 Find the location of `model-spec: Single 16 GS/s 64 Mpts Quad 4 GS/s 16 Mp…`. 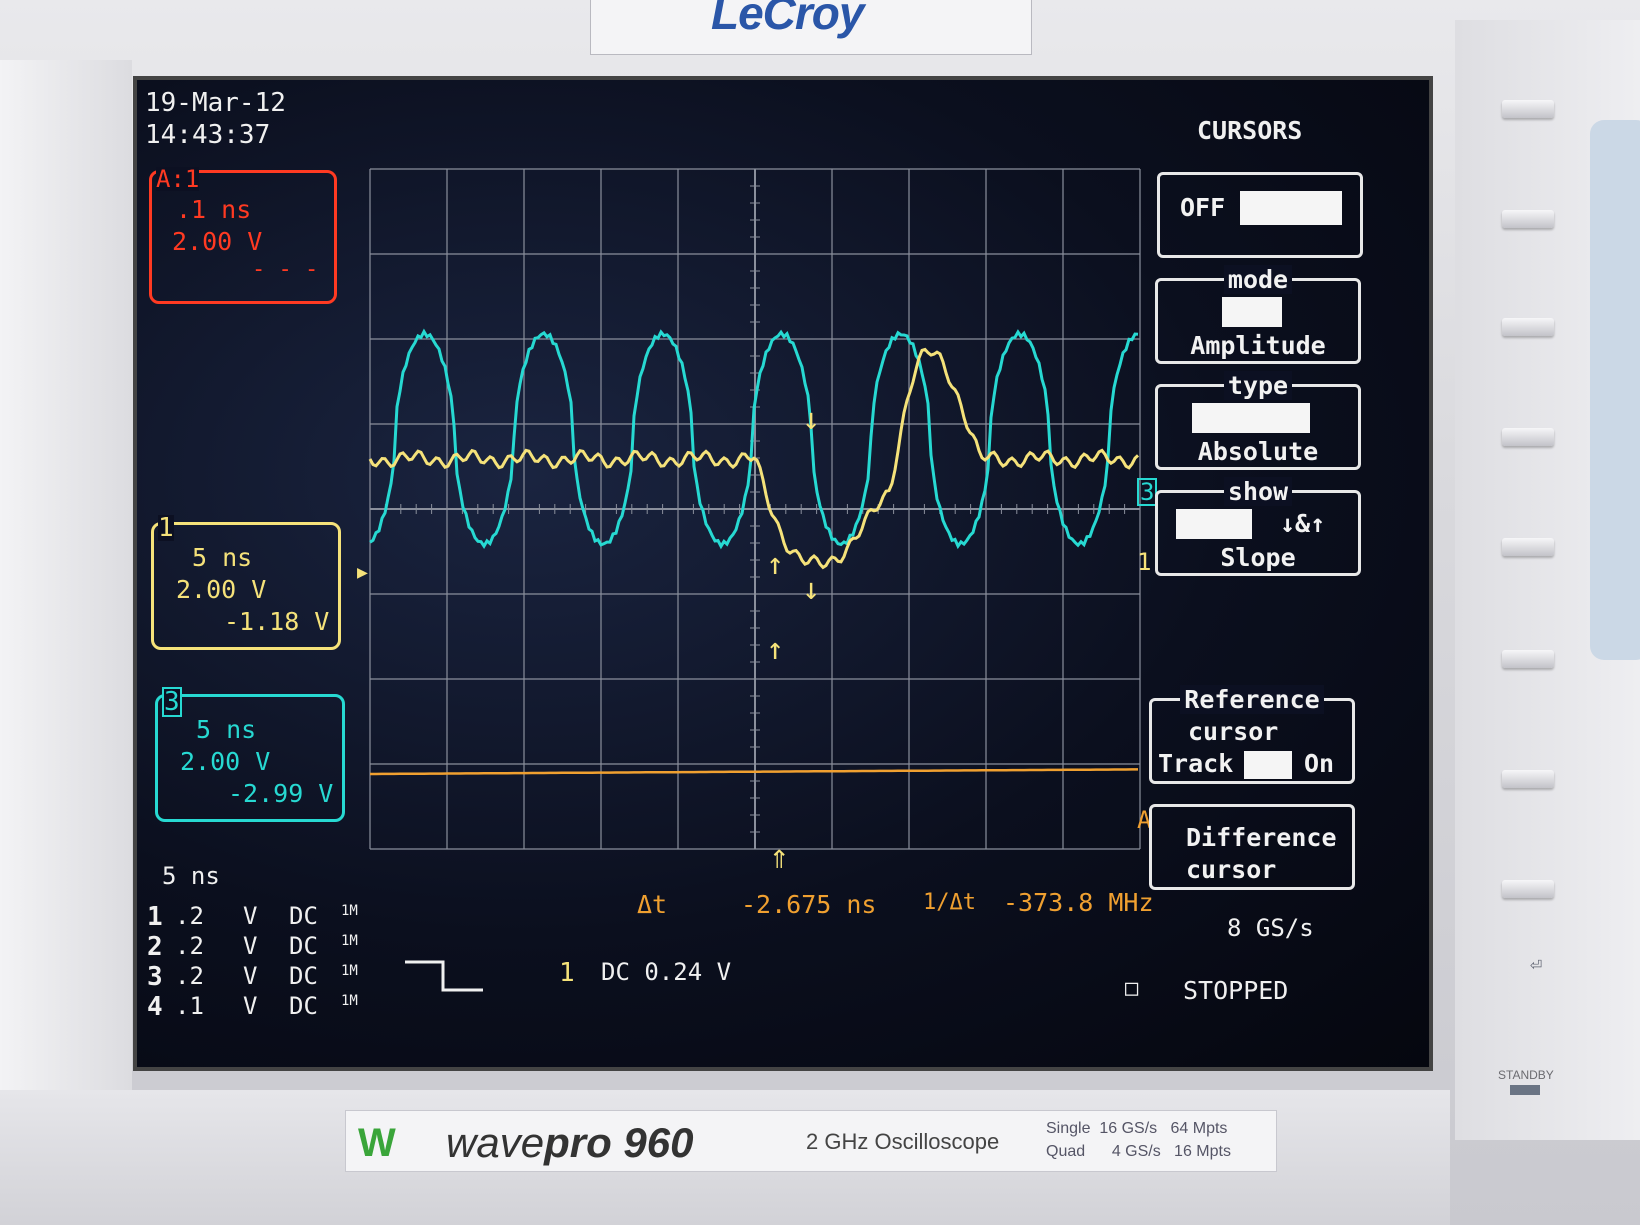

model-spec: Single 16 GS/s 64 Mpts Quad 4 GS/s 16 Mp… is located at coordinates (1138, 1140).